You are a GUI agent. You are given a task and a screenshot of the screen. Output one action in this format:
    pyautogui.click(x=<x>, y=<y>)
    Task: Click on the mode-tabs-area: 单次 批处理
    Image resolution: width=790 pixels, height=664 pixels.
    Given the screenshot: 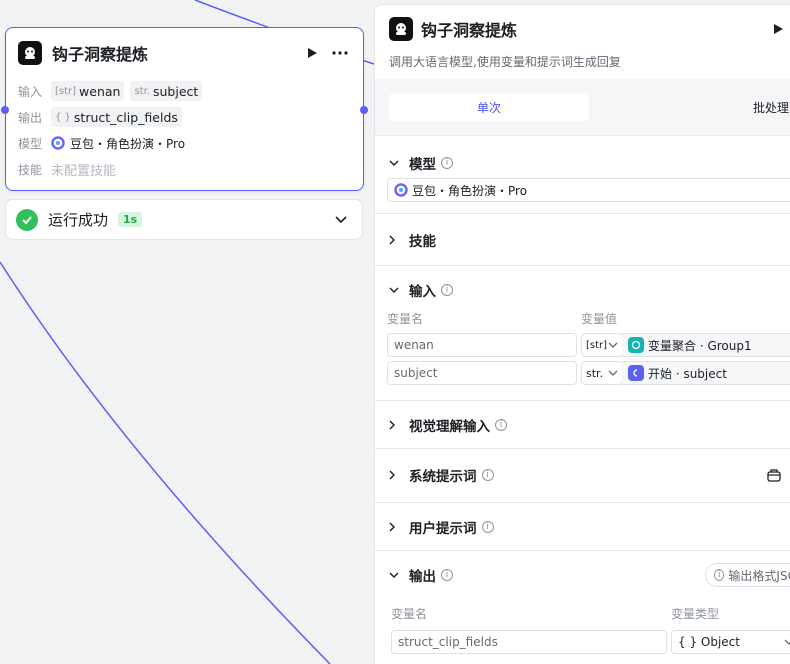 What is the action you would take?
    pyautogui.click(x=582, y=107)
    